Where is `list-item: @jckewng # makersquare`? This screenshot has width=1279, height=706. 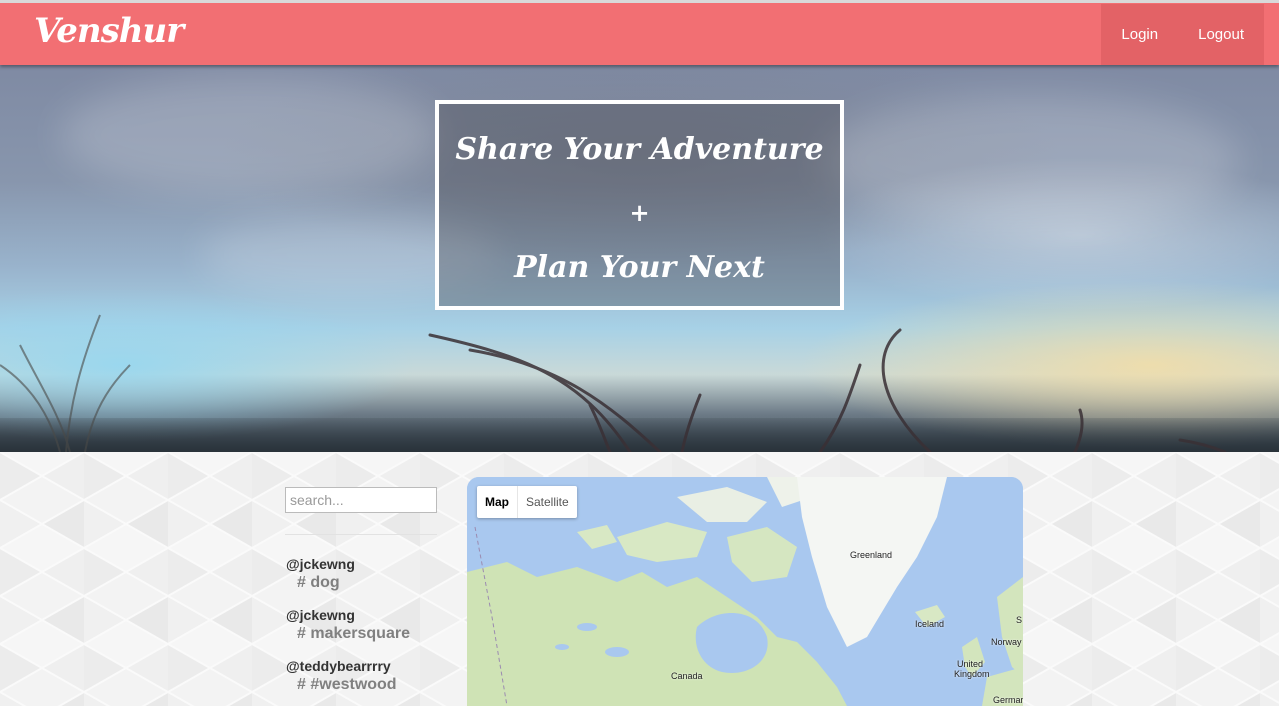 list-item: @jckewng # makersquare is located at coordinates (366, 632).